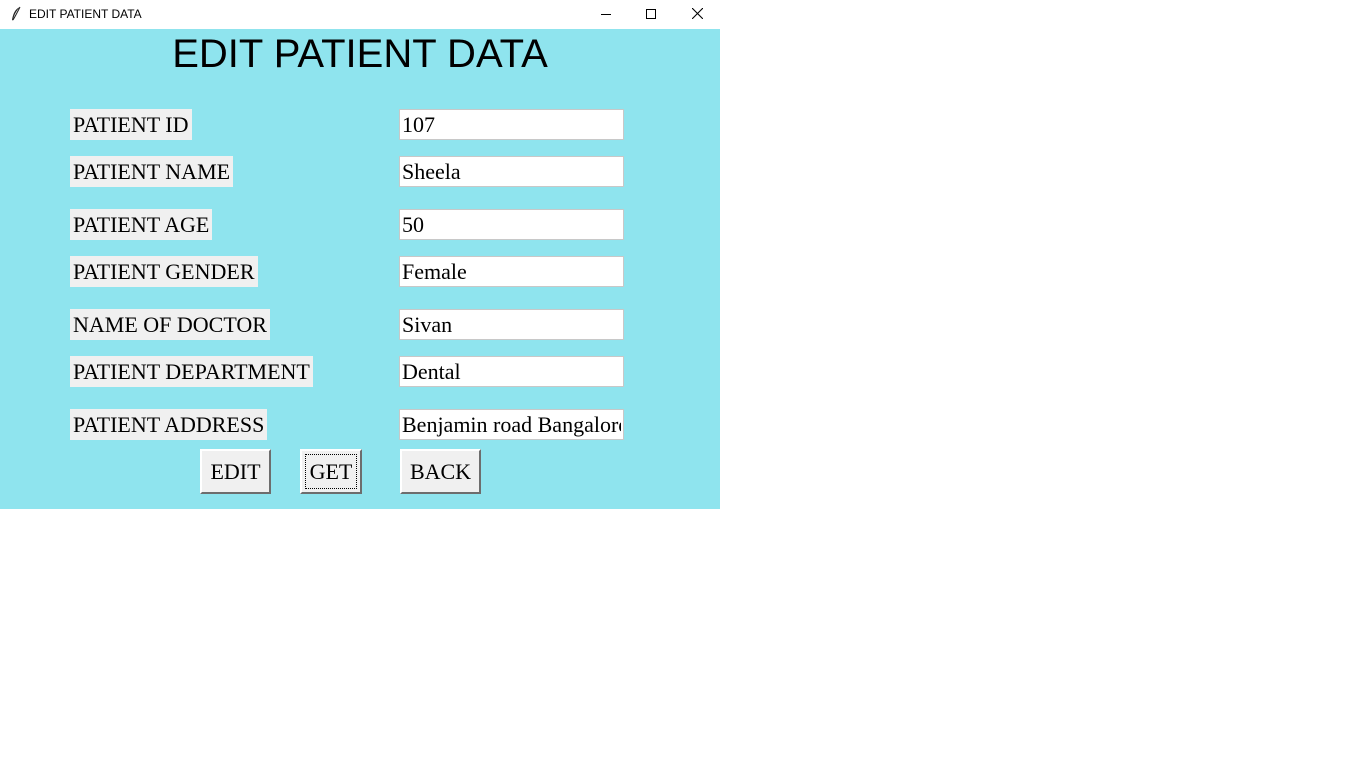  I want to click on patient-address-label: PATIENT ADDRESS, so click(169, 424).